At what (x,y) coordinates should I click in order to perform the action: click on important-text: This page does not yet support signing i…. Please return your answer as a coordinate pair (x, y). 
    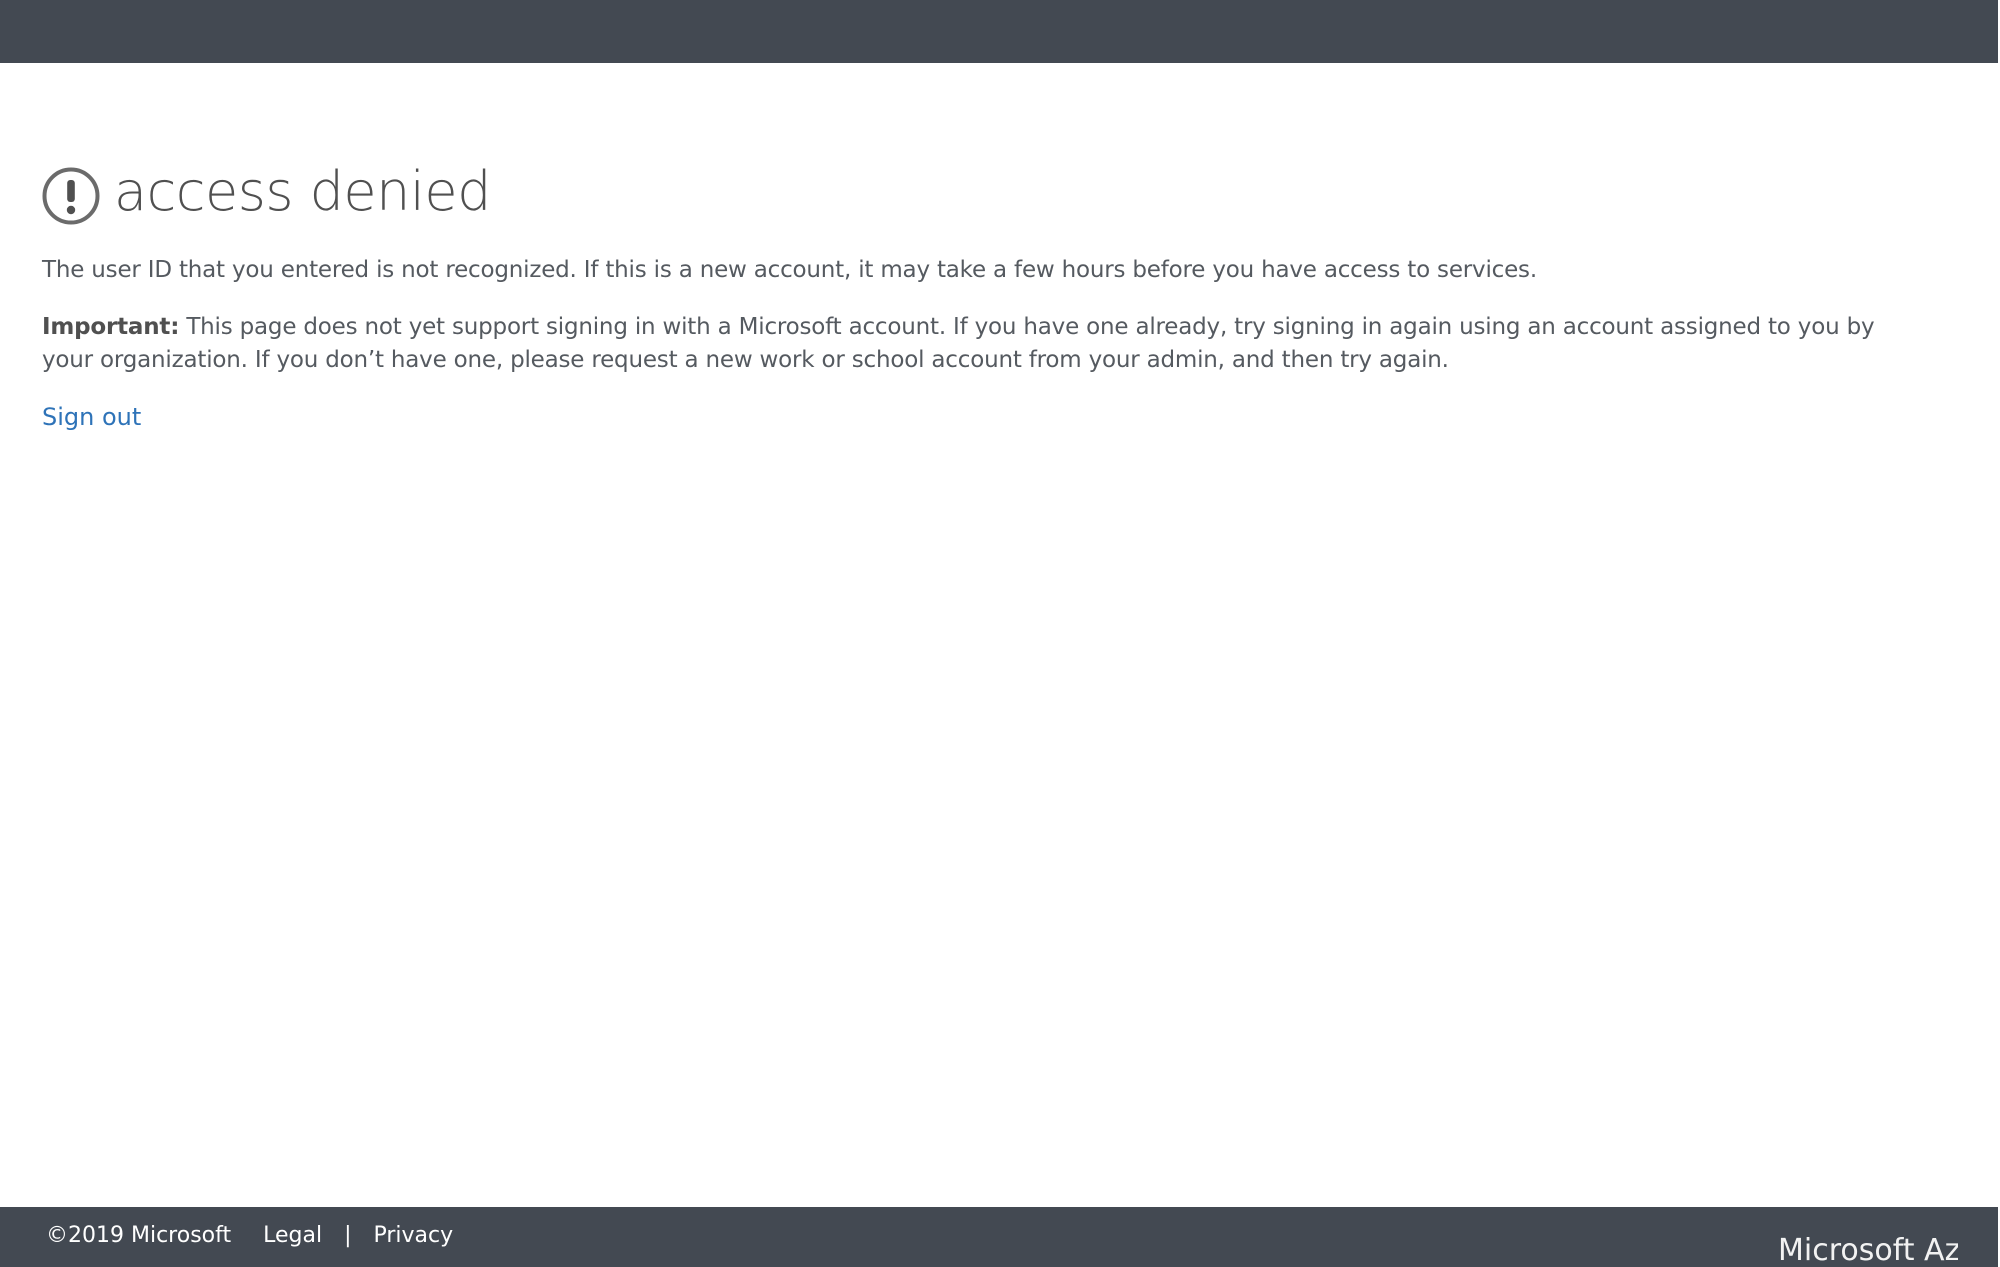
    Looking at the image, I should click on (958, 343).